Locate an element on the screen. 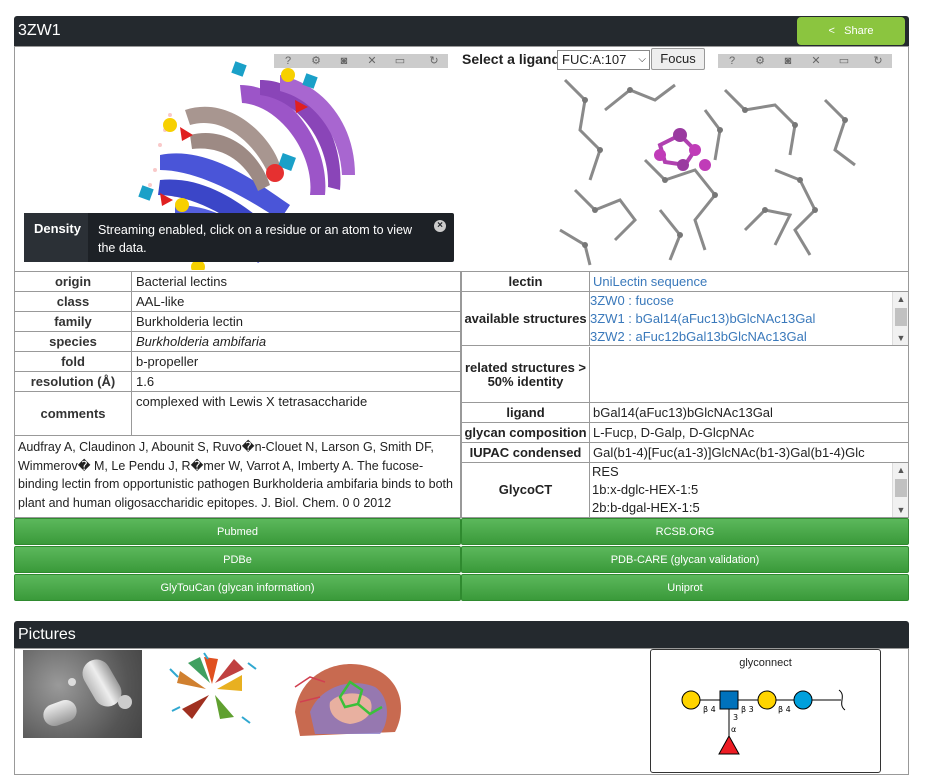 The image size is (927, 783). row-value: 1.6 is located at coordinates (296, 381).